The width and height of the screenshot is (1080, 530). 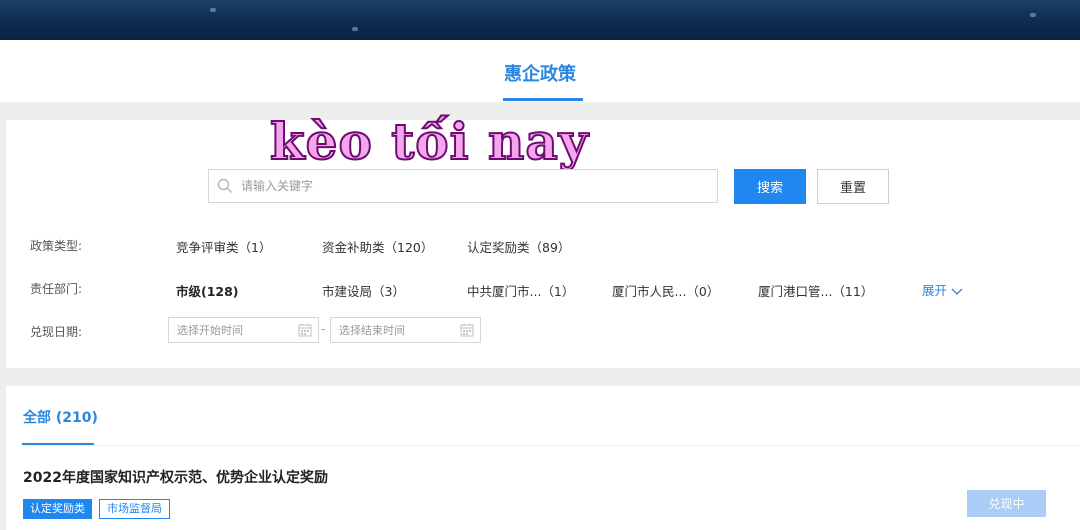 I want to click on date-label: 兑现日期:, so click(x=56, y=332).